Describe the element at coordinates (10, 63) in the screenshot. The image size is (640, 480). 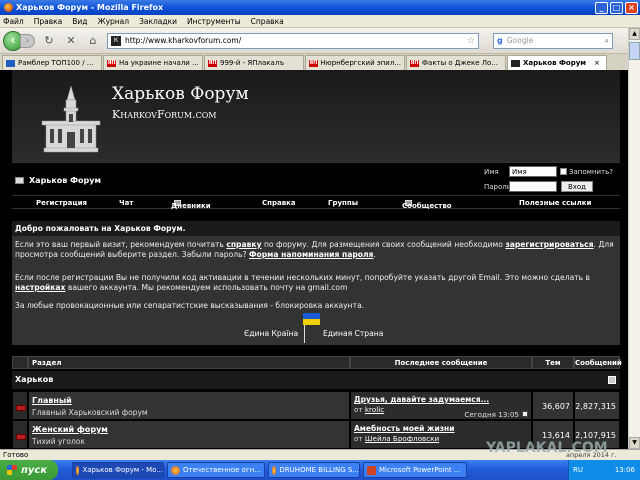
I see `tab-favicon-icon` at that location.